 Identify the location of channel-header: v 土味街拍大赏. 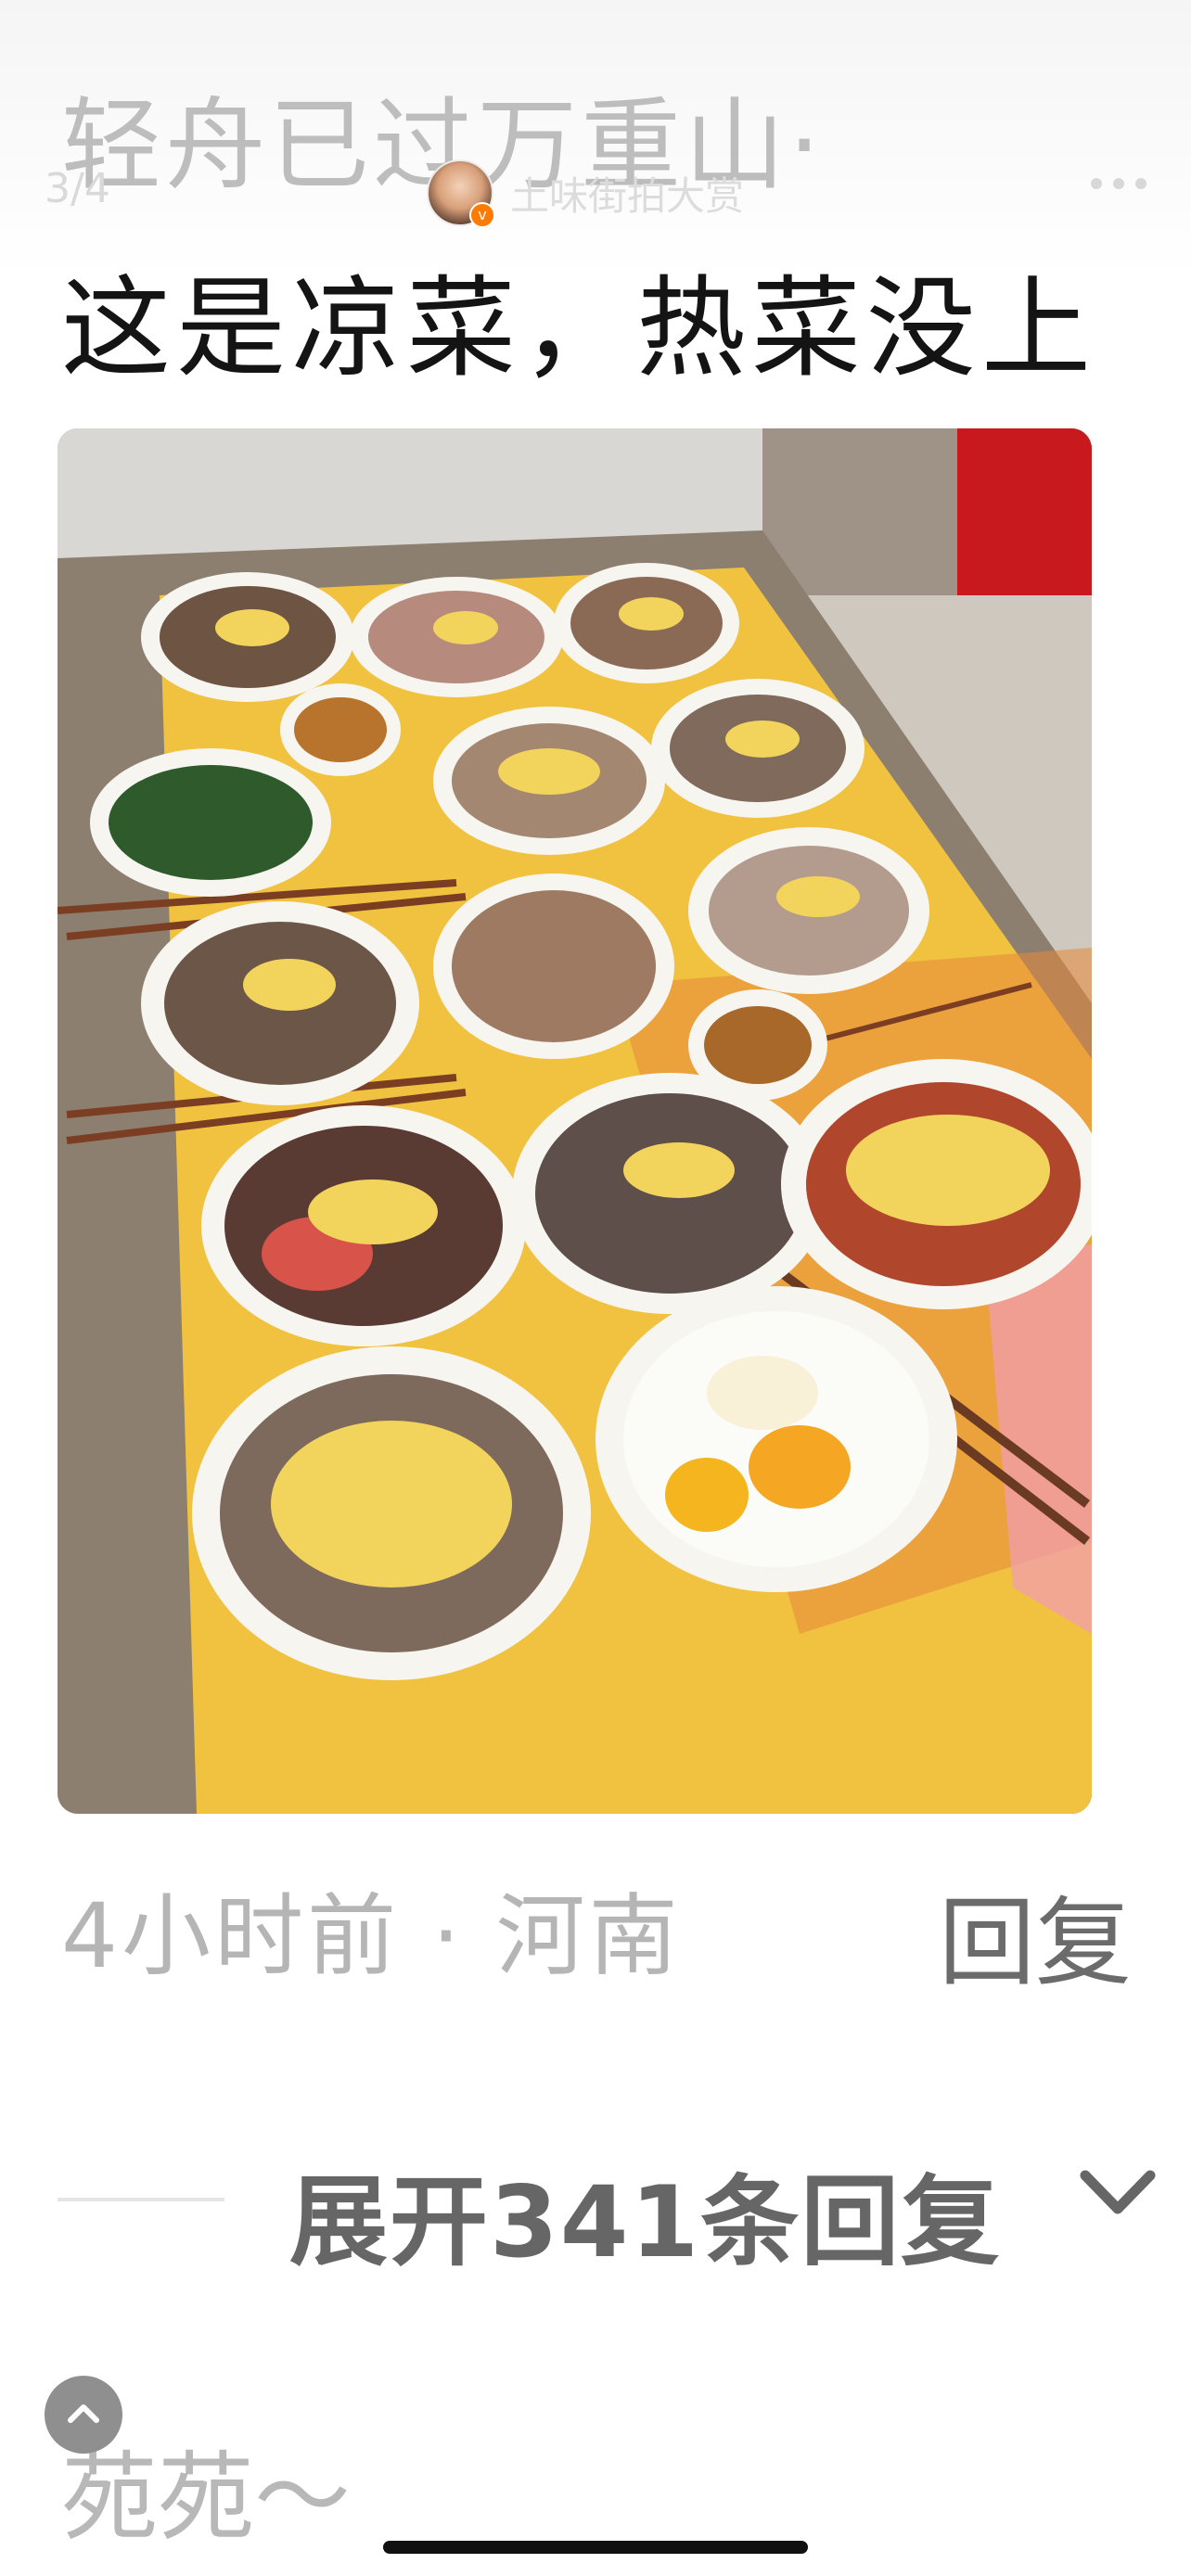
(585, 193).